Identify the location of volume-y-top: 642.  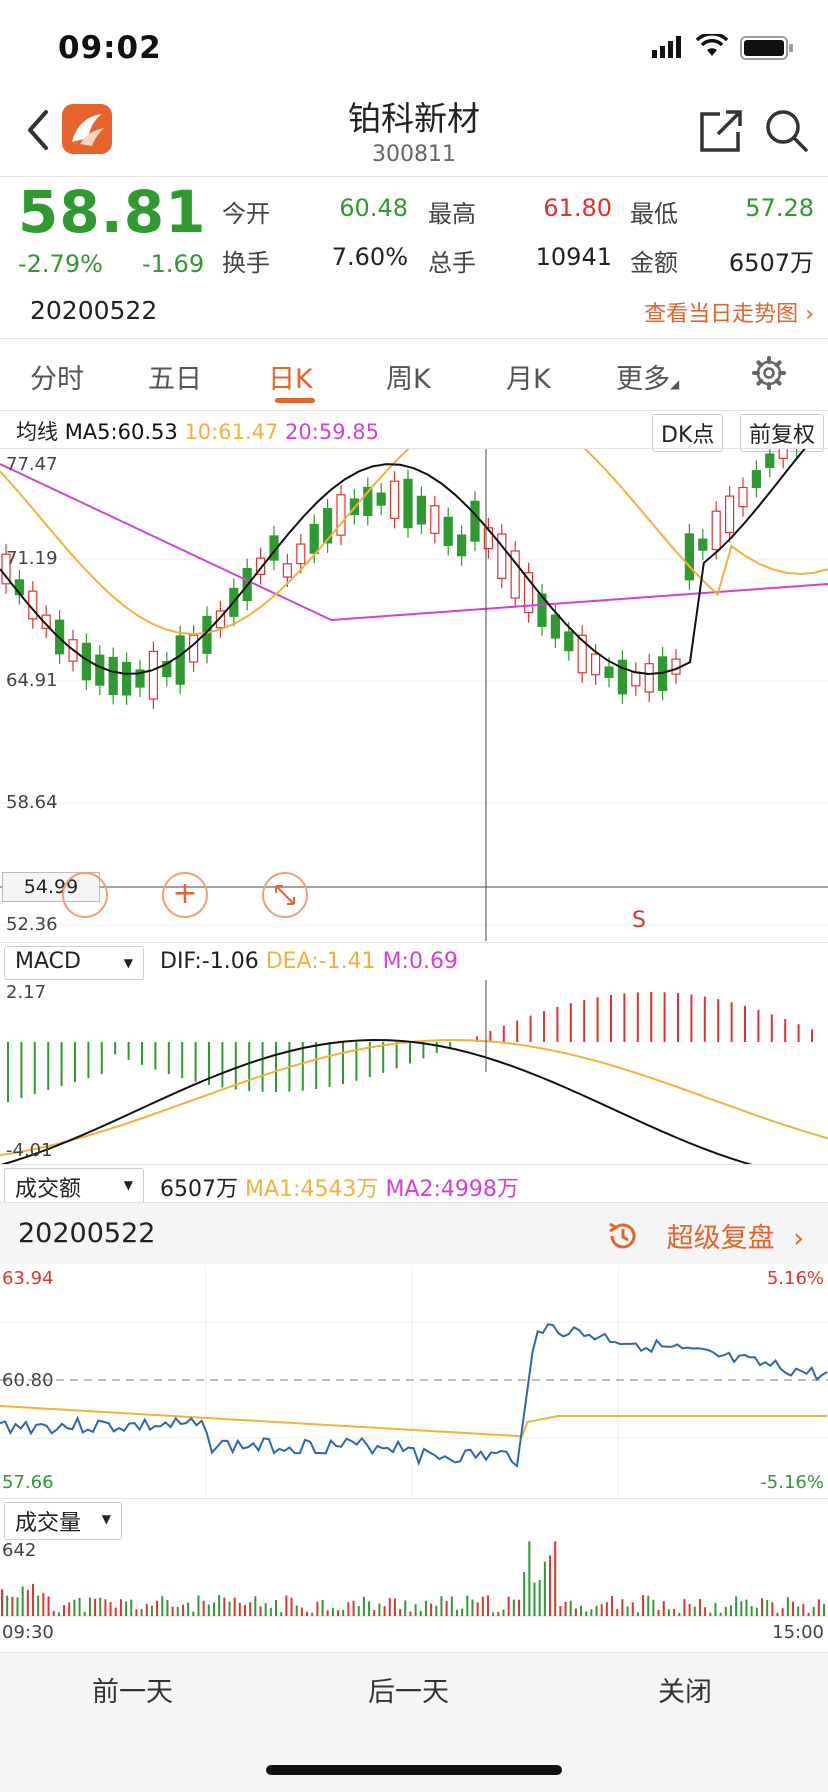
(19, 1550).